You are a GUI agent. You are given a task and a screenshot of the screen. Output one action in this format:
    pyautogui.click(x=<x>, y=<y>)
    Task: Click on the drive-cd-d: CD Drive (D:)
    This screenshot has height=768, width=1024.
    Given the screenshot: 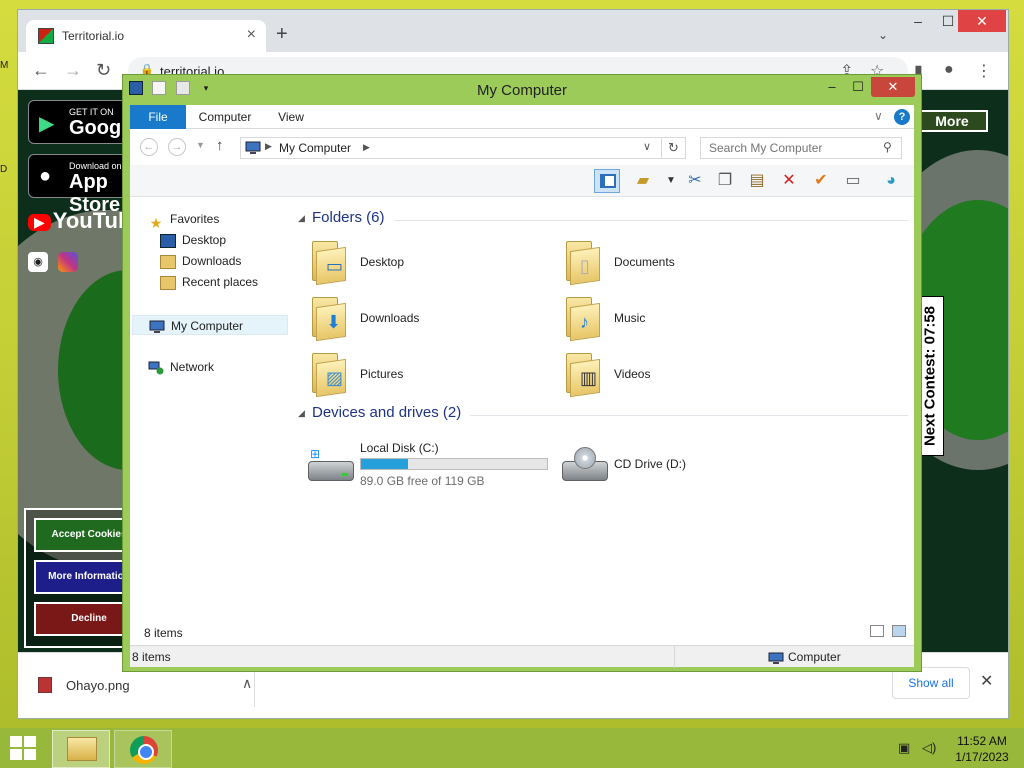 What is the action you would take?
    pyautogui.click(x=687, y=467)
    